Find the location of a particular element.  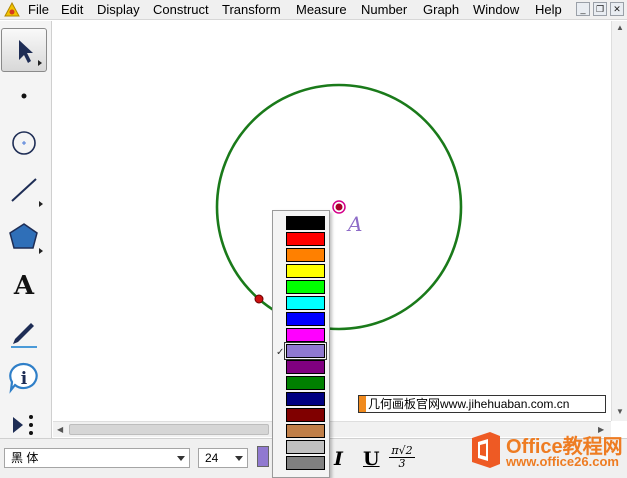

text-tool: A is located at coordinates (24, 284).